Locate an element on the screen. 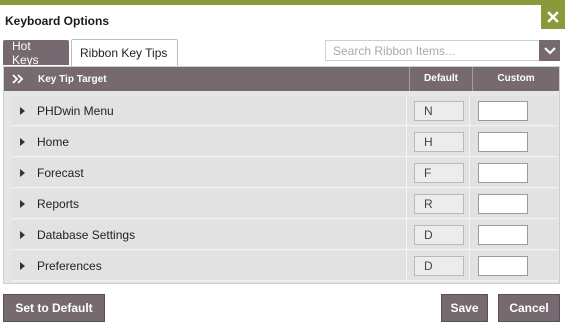 This screenshot has width=565, height=323. save-button: Save is located at coordinates (464, 308).